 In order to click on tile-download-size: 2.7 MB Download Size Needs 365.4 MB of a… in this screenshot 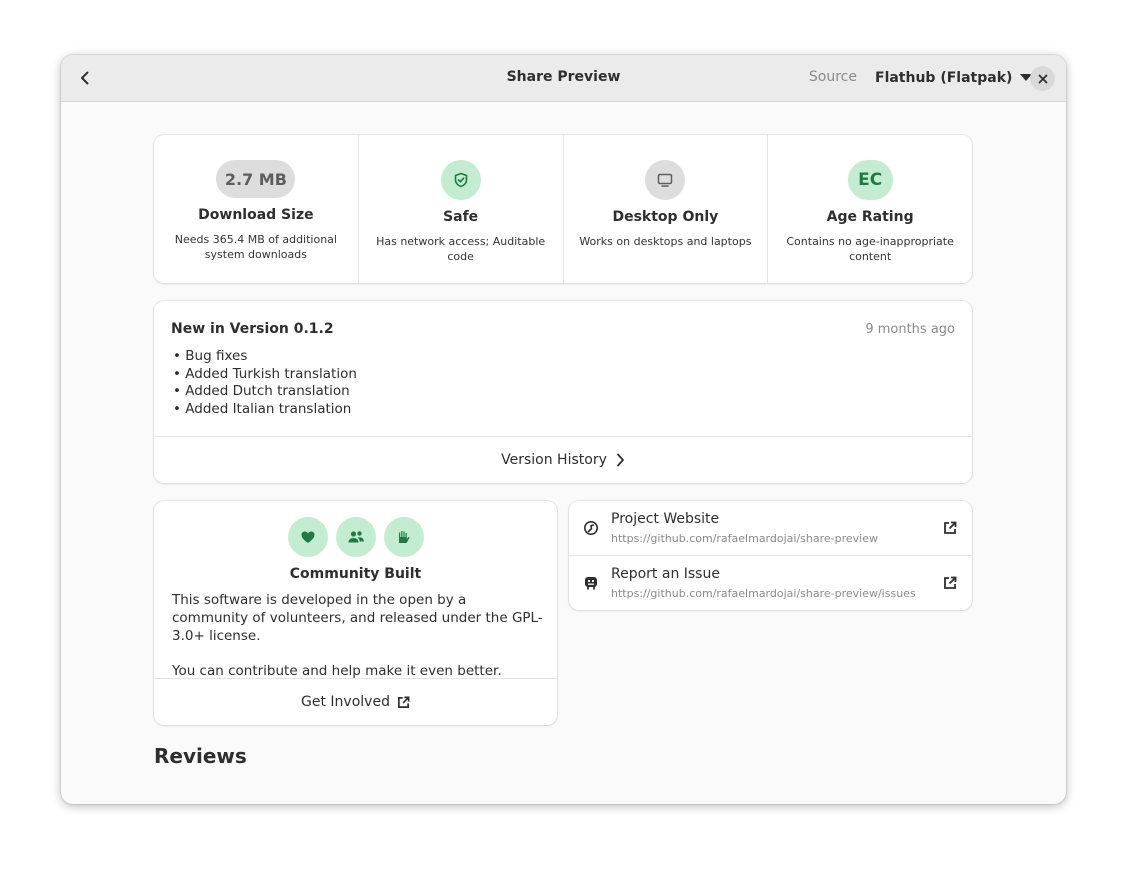, I will do `click(256, 209)`.